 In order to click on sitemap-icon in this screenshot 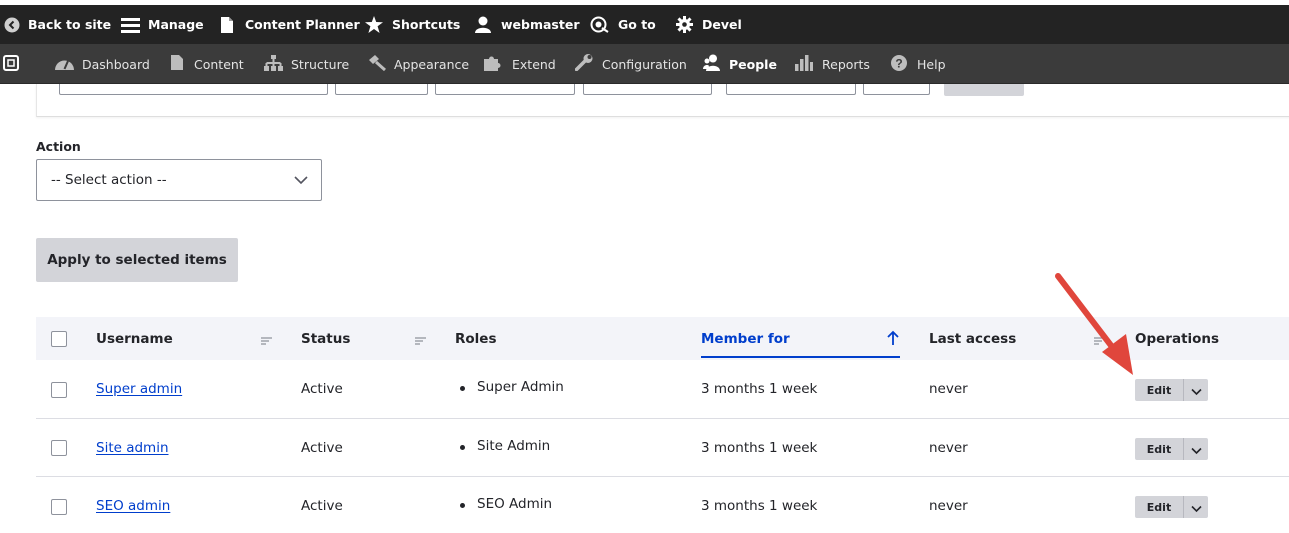, I will do `click(273, 64)`.